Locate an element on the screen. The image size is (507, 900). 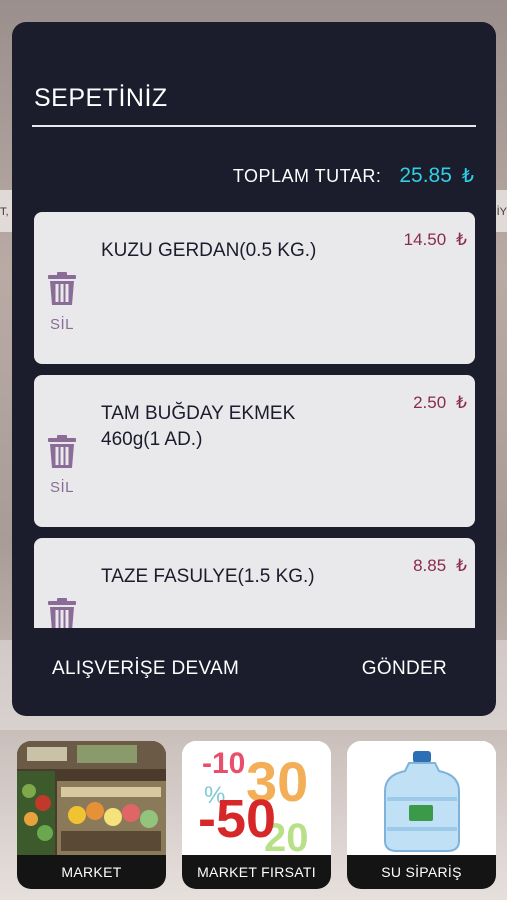
item-name: TAM BUĞDAY EKMEK 460g(1 AD.) is located at coordinates (198, 426).